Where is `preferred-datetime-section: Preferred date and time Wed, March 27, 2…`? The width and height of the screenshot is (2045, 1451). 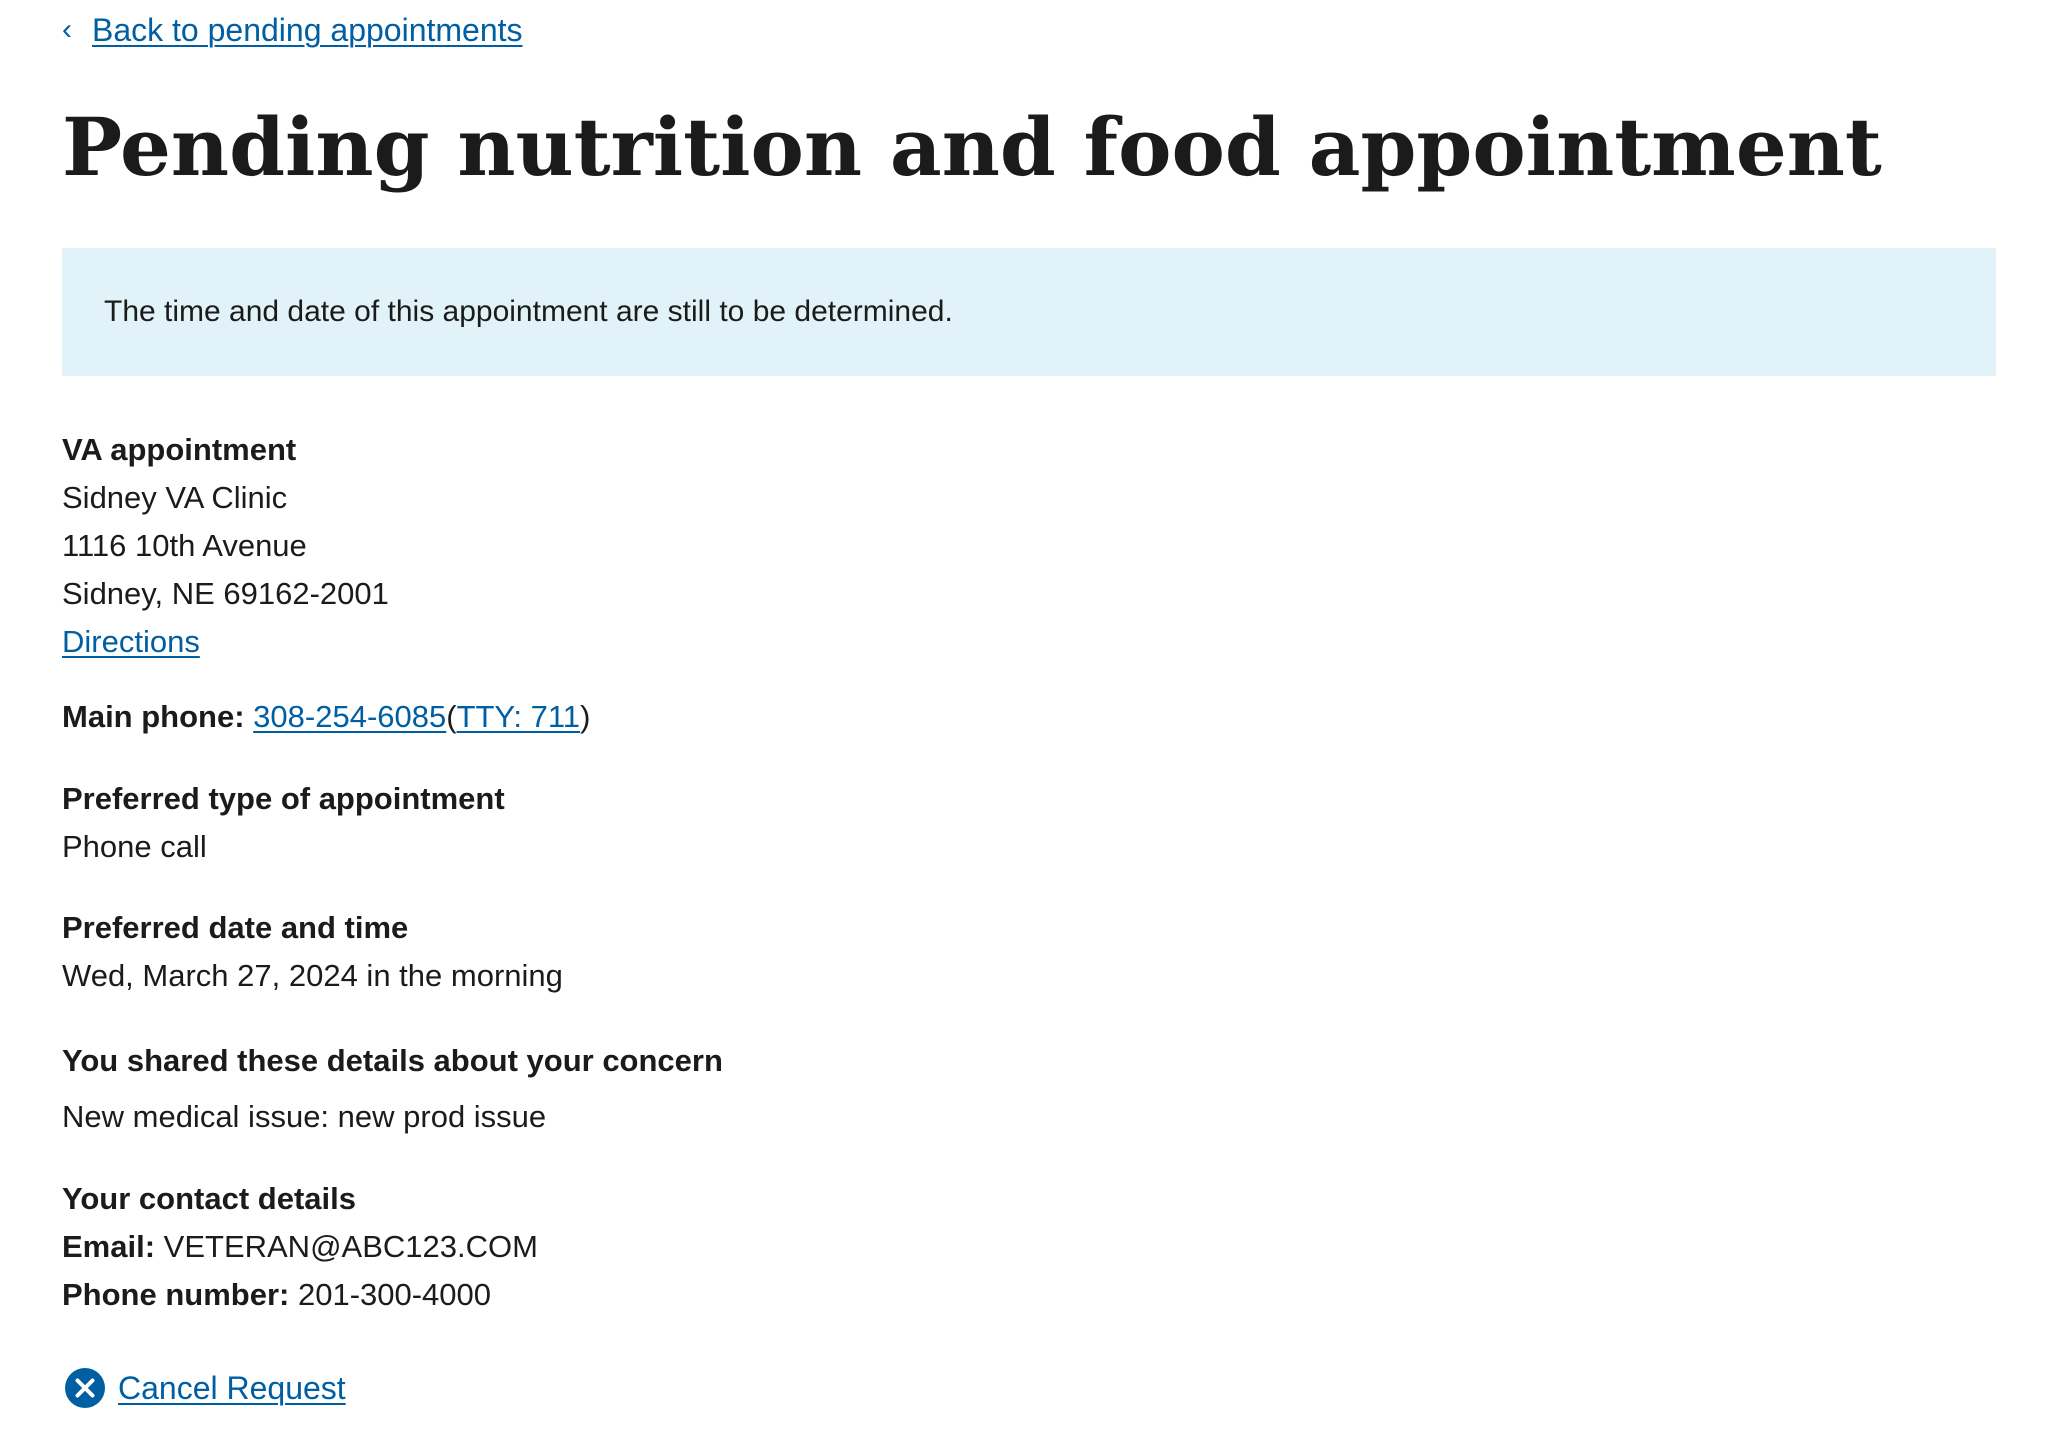
preferred-datetime-section: Preferred date and time Wed, March 27, 2… is located at coordinates (312, 952).